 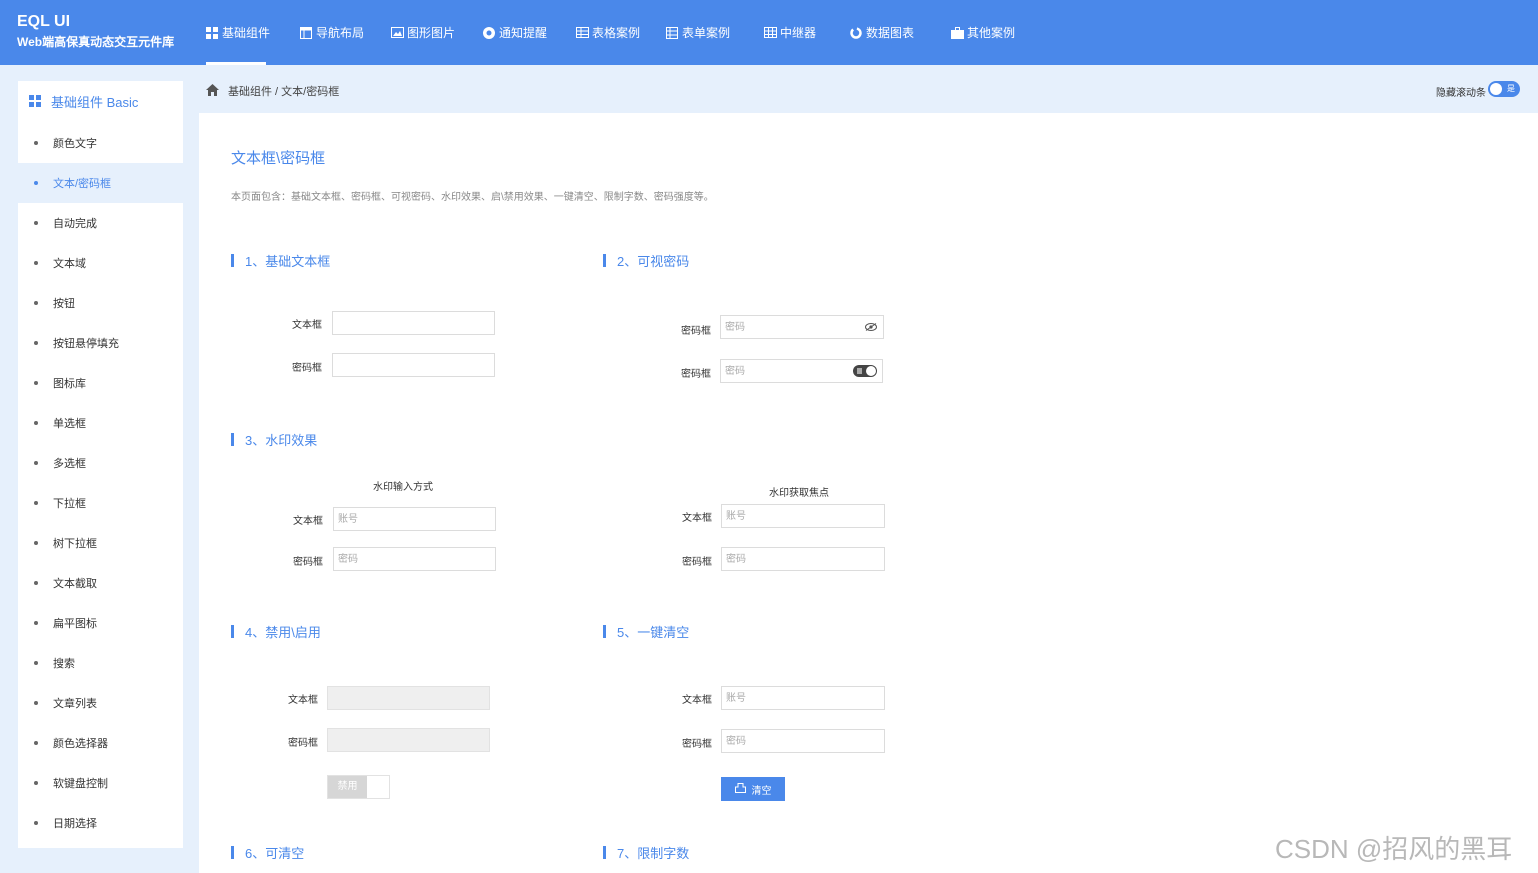 What do you see at coordinates (75, 584) in the screenshot?
I see `sidebar-item-label: 文本截取` at bounding box center [75, 584].